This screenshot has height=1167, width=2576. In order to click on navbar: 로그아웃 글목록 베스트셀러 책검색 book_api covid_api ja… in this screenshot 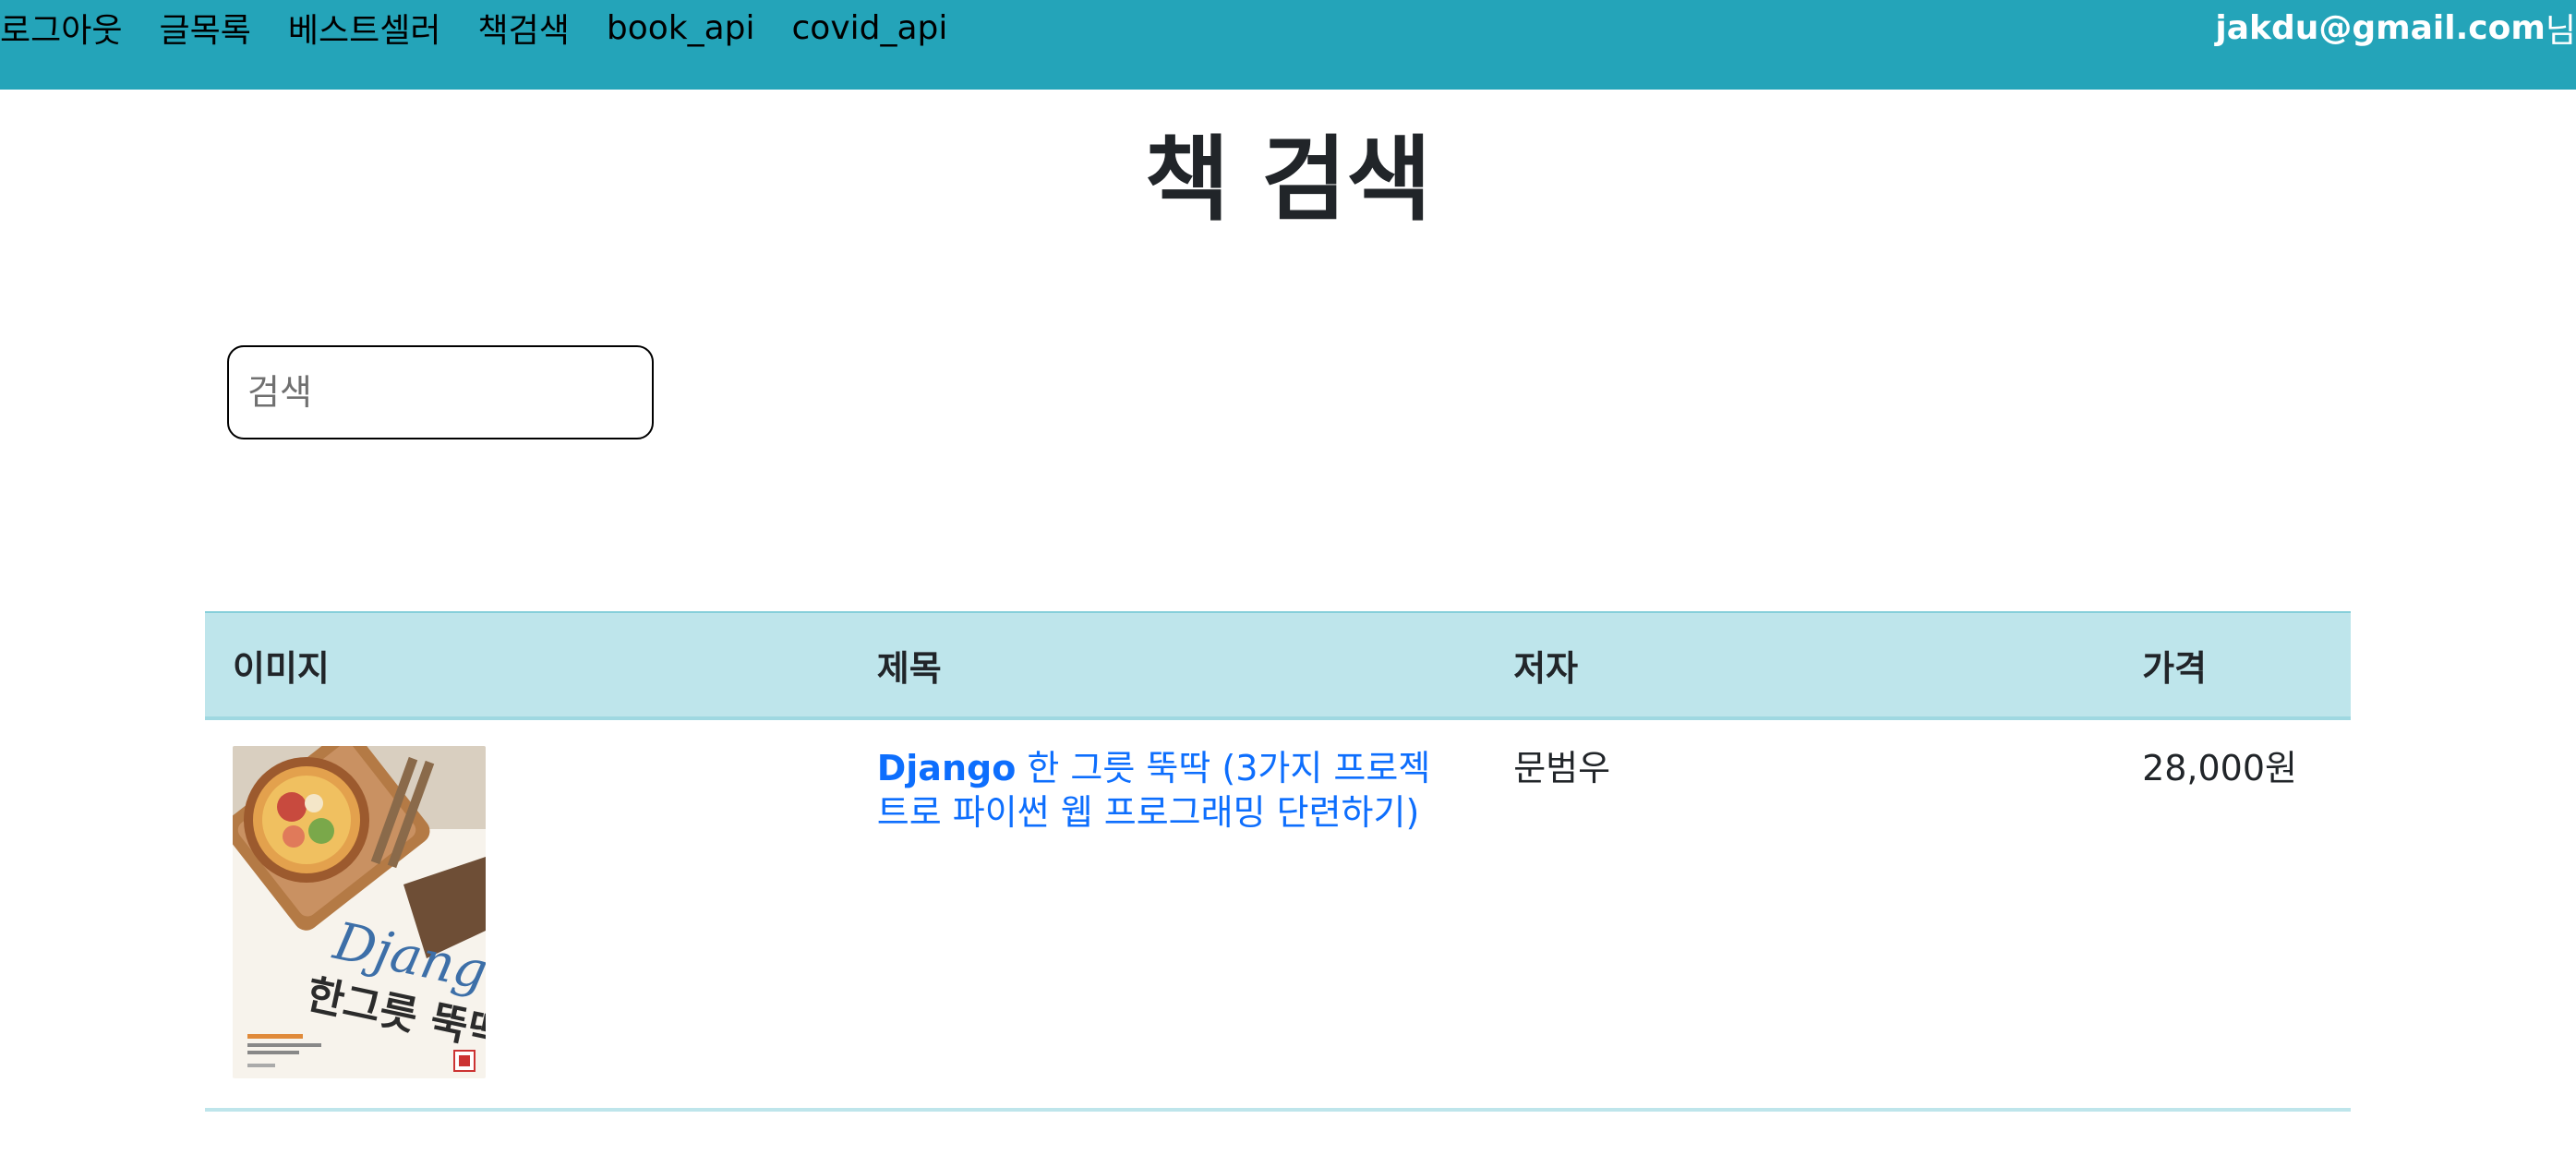, I will do `click(1288, 45)`.